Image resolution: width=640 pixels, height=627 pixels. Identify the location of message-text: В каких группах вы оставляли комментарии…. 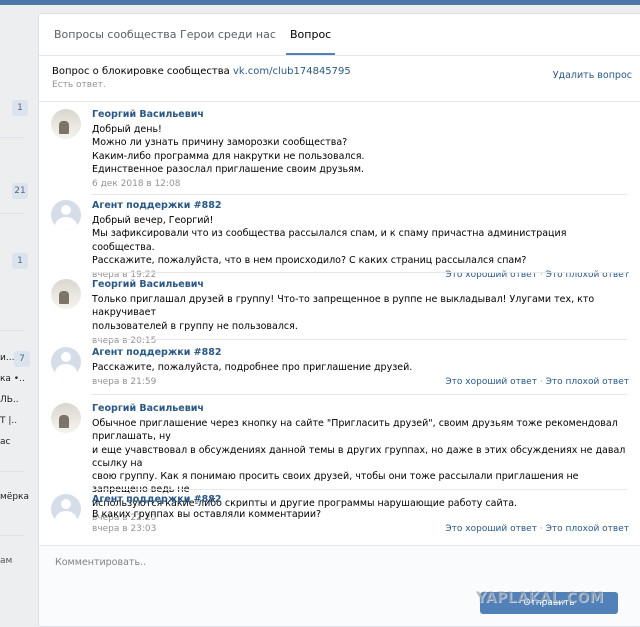
(360, 514).